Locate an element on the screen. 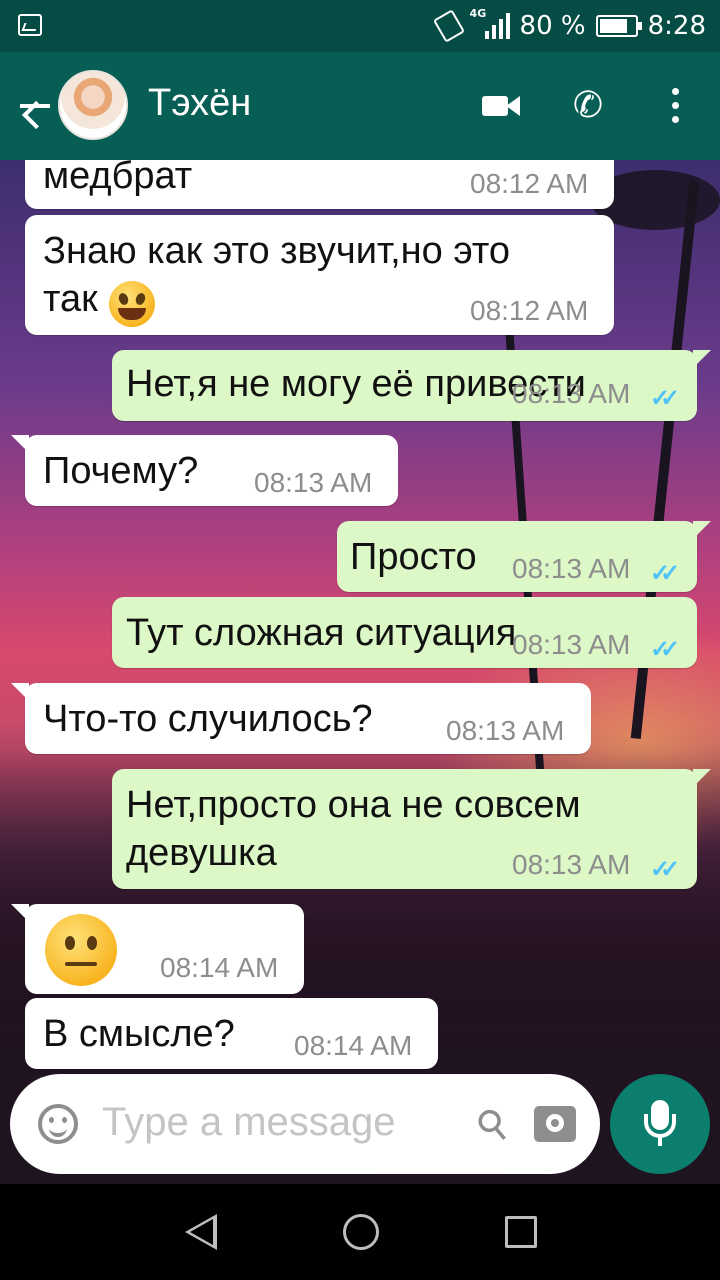 The image size is (720, 1280). message-text: девушка is located at coordinates (201, 853).